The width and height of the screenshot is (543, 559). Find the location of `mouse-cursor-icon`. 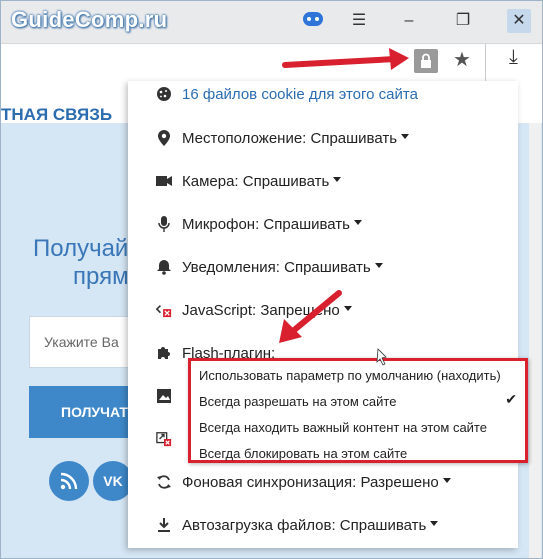

mouse-cursor-icon is located at coordinates (381, 357).